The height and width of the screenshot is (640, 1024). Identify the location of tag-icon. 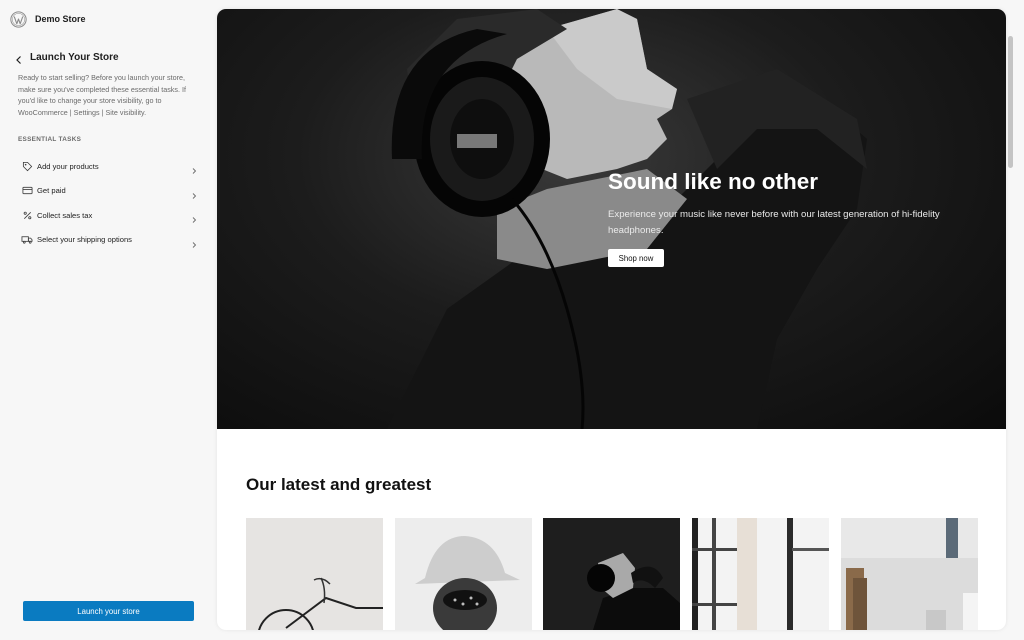
(27, 166).